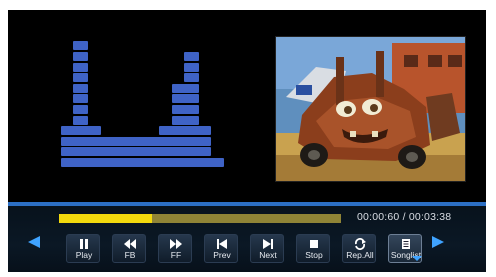 This screenshot has width=496, height=277. What do you see at coordinates (176, 244) in the screenshot?
I see `fast-forward-icon` at bounding box center [176, 244].